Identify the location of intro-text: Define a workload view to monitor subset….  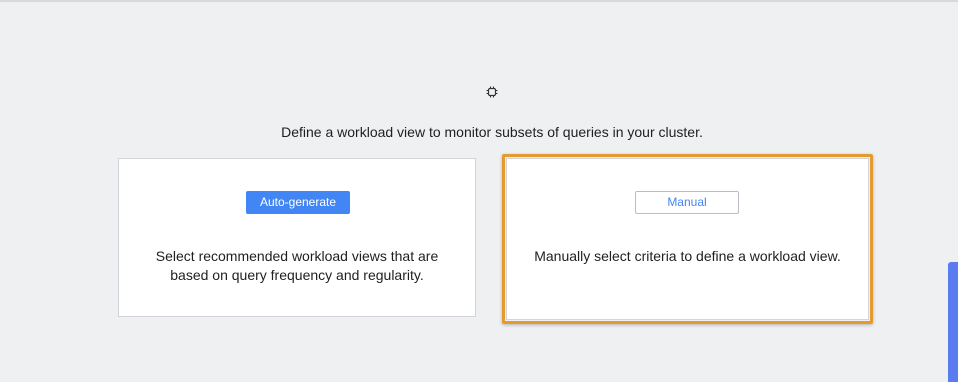
(492, 132).